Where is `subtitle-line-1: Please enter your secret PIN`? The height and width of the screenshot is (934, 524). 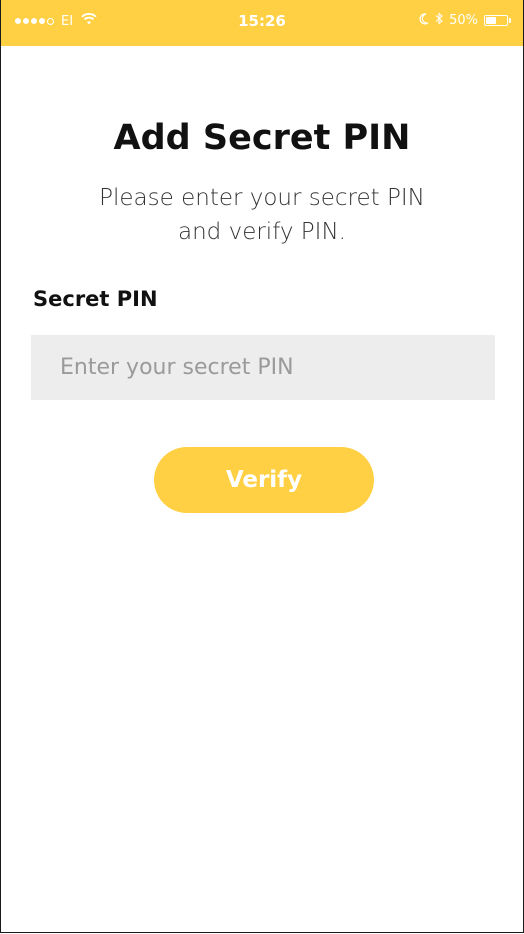
subtitle-line-1: Please enter your secret PIN is located at coordinates (262, 198).